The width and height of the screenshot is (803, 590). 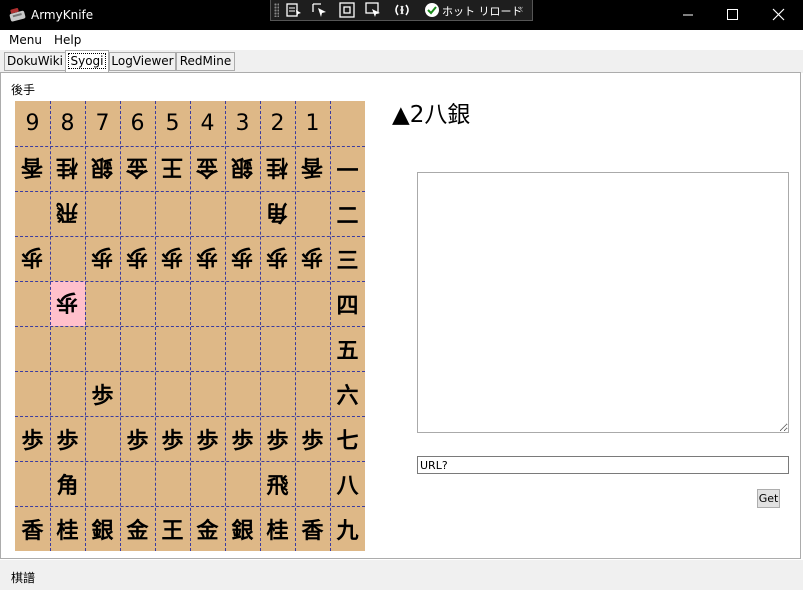 I want to click on menu-help: Help, so click(x=67, y=40).